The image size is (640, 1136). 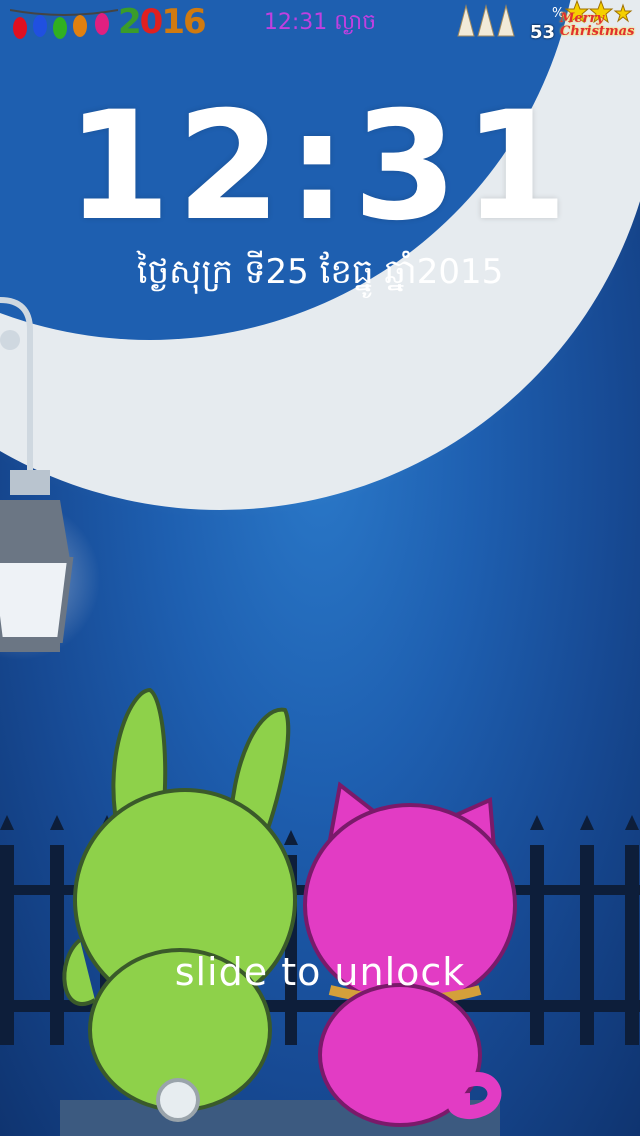 What do you see at coordinates (320, 24) in the screenshot?
I see `status-bar: 2016 12:31 ល្ងាច % 53 Merry Christmas` at bounding box center [320, 24].